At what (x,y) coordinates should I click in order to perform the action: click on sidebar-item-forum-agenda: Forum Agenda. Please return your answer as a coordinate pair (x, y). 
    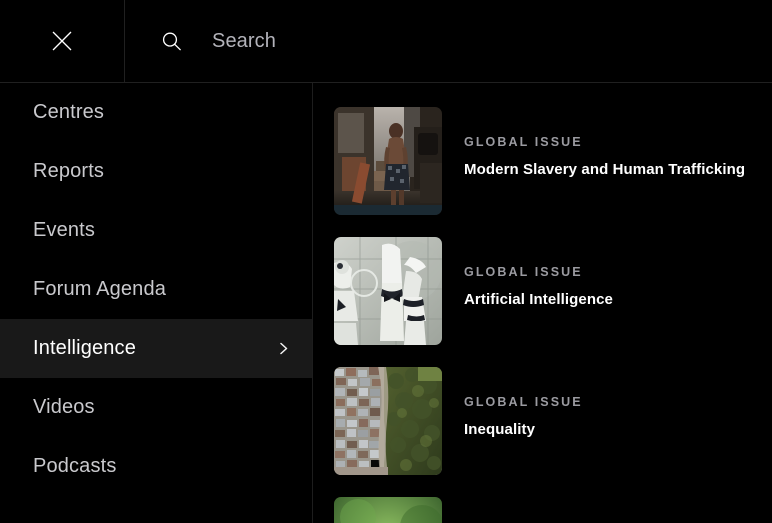
    Looking at the image, I should click on (156, 289).